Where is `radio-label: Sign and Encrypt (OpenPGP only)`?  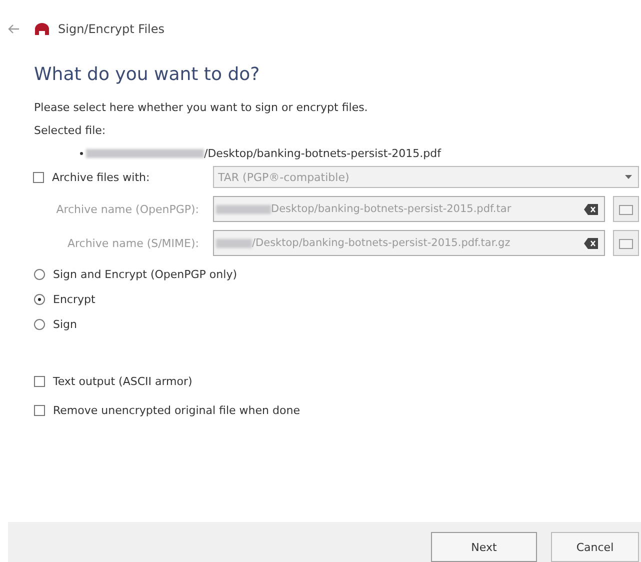 radio-label: Sign and Encrypt (OpenPGP only) is located at coordinates (145, 274).